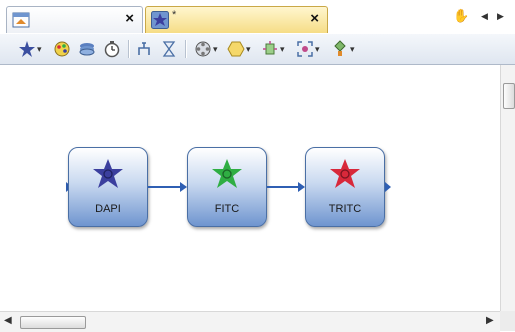  I want to click on node-label: FITC, so click(227, 209).